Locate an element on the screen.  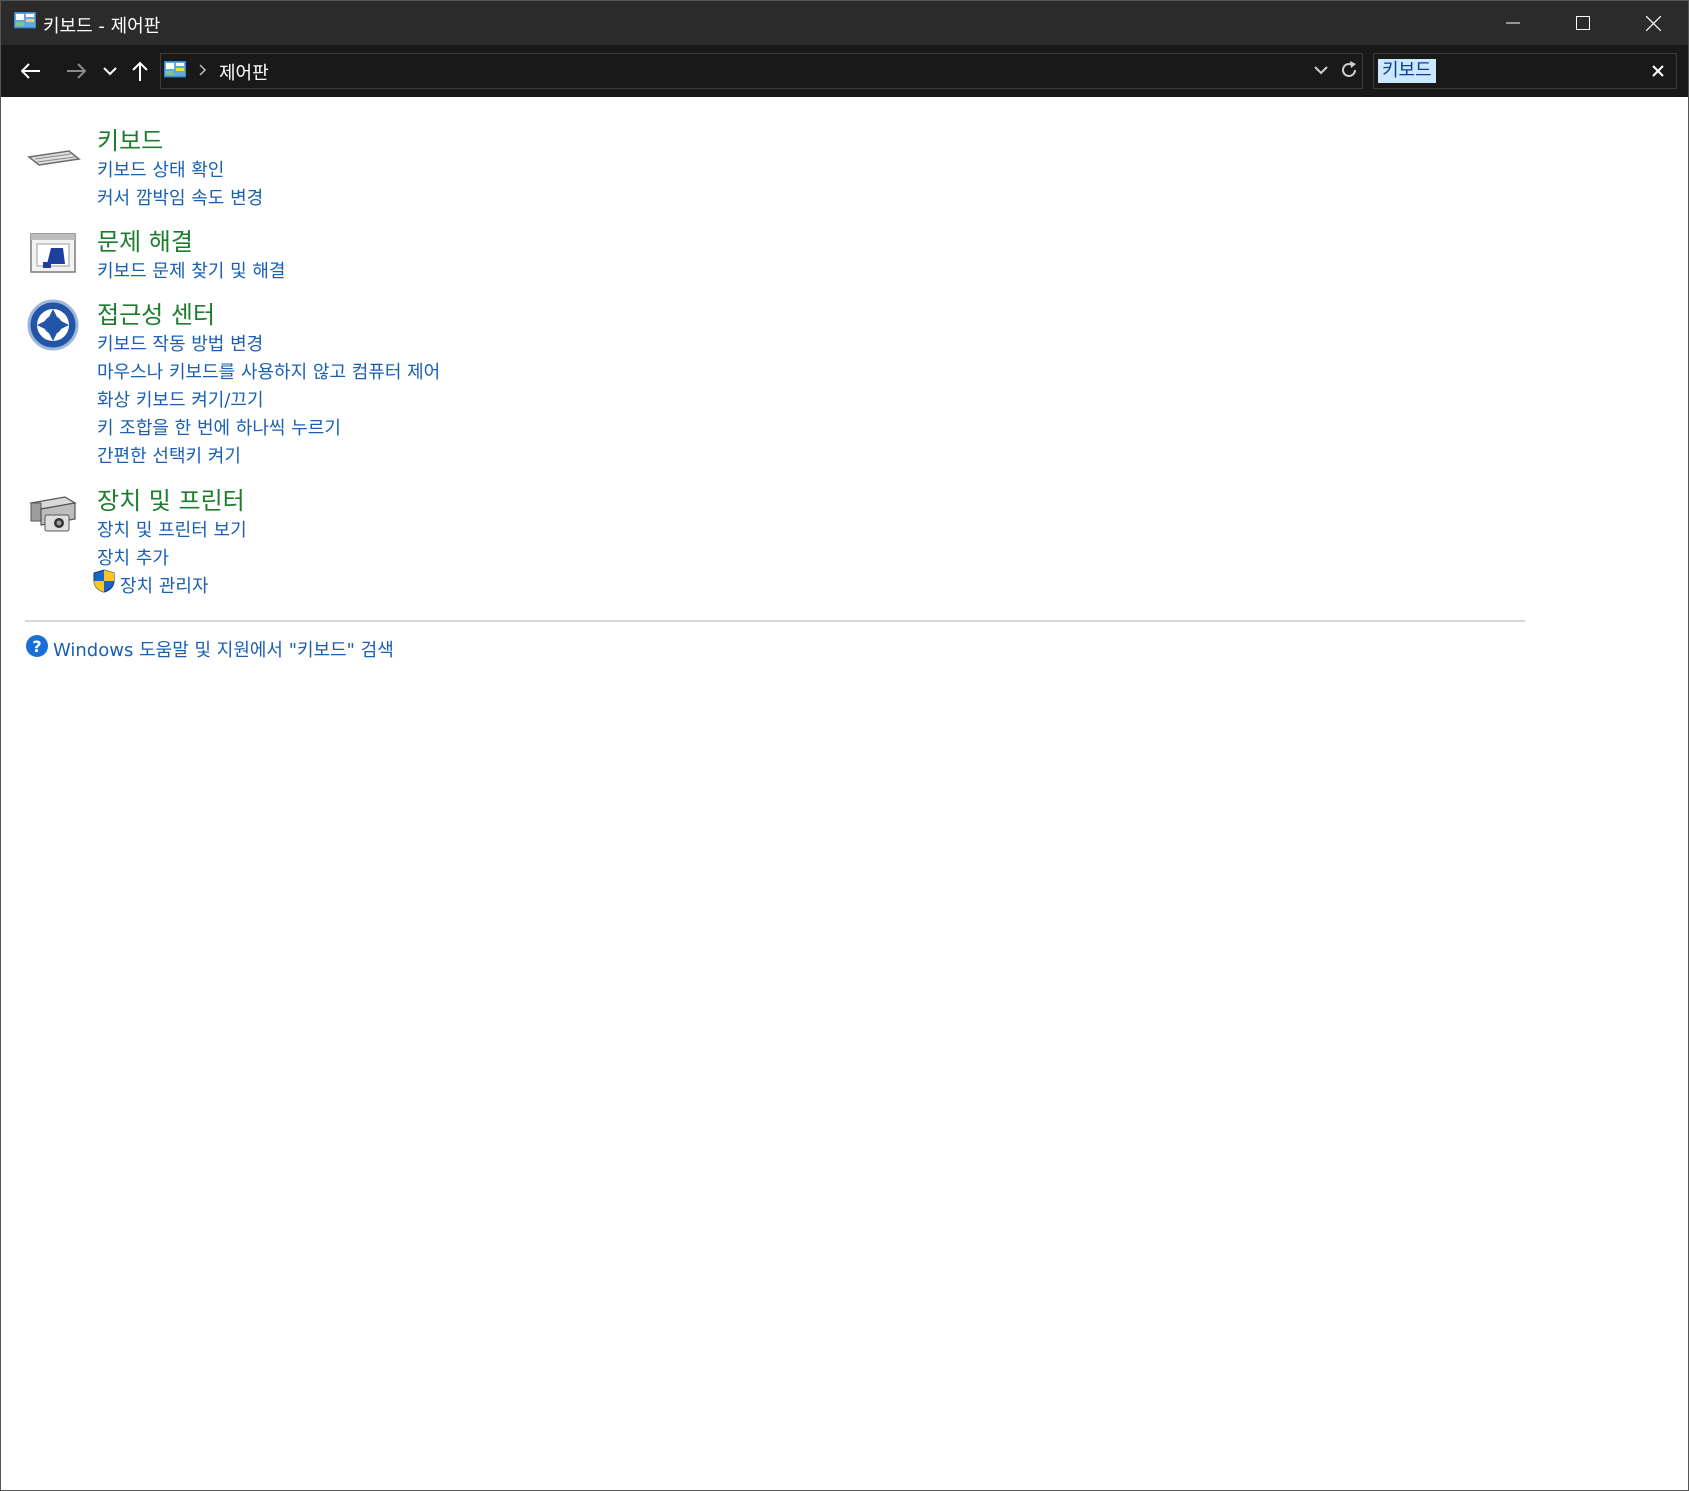
task-link: 장치 추가 is located at coordinates (133, 557).